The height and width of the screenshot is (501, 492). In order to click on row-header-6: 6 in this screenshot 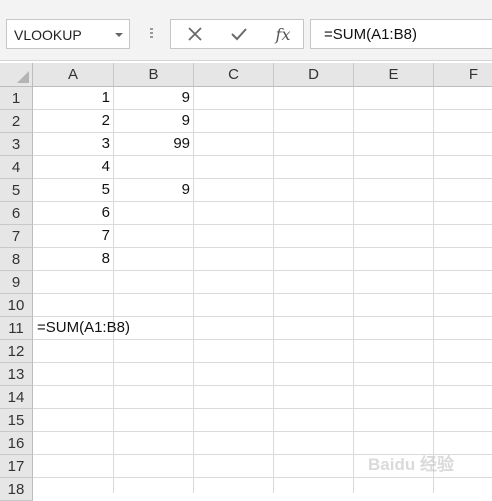, I will do `click(16, 213)`.